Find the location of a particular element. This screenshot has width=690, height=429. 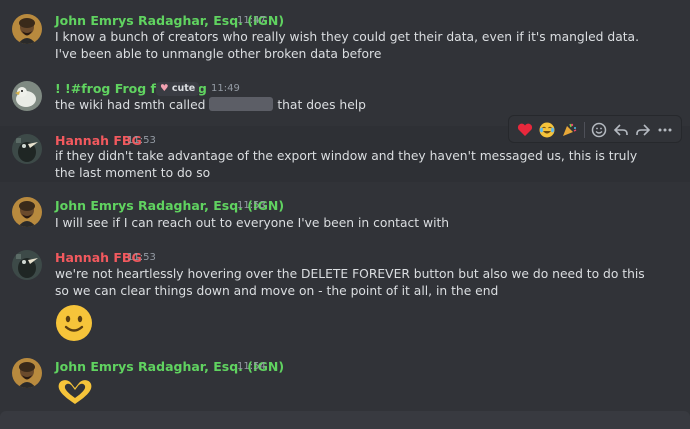

reply-button is located at coordinates (621, 130).